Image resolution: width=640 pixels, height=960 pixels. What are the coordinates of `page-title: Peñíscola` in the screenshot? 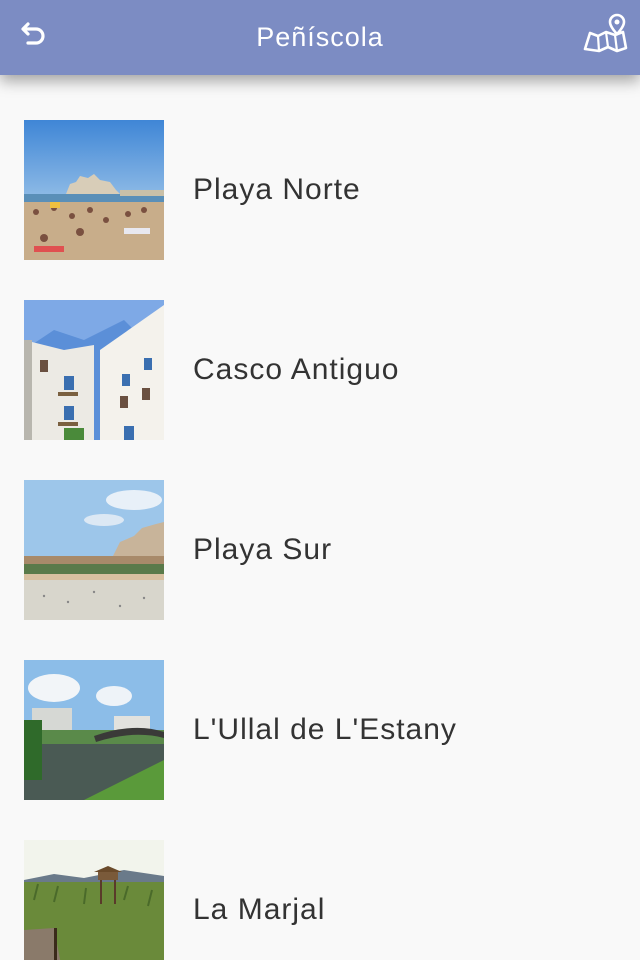 It's located at (320, 37).